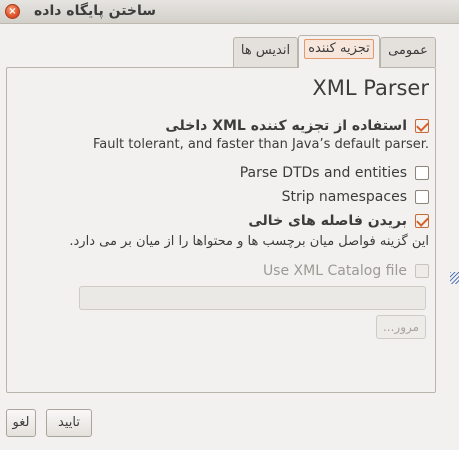  What do you see at coordinates (12, 11) in the screenshot?
I see `close-icon: ×` at bounding box center [12, 11].